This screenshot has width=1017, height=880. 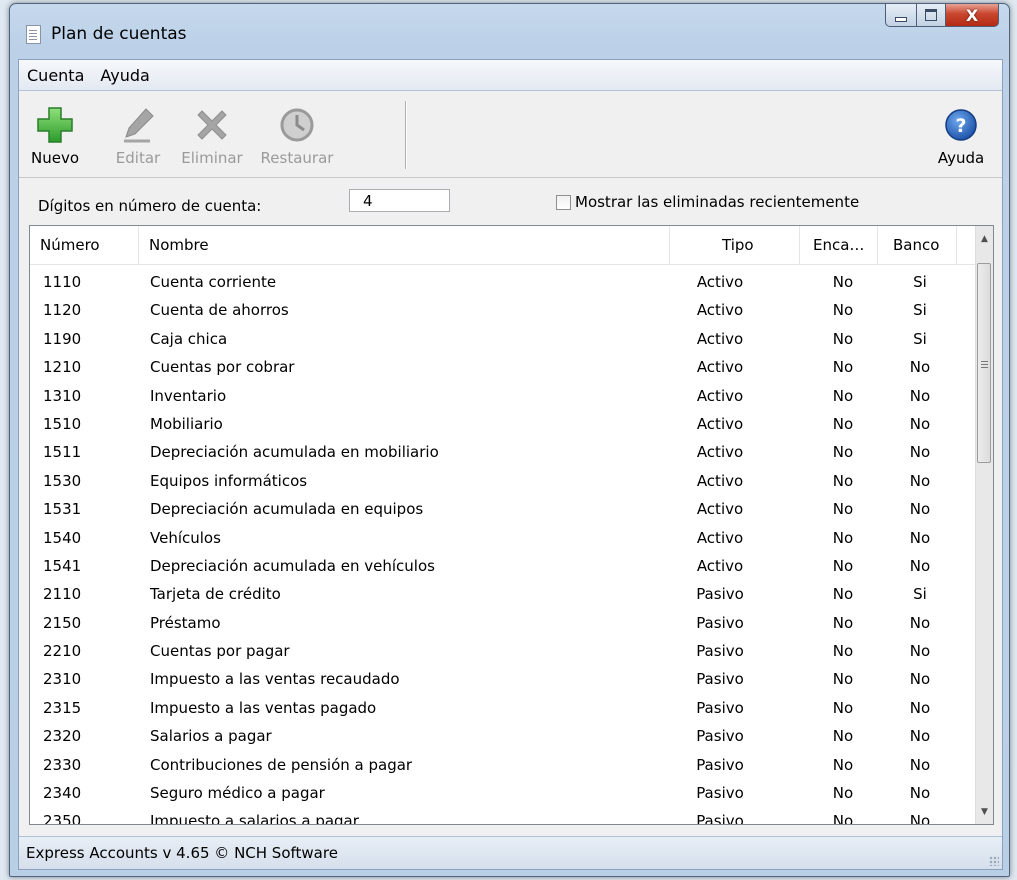 I want to click on scroll-down-arrow-icon: ▼, so click(x=984, y=811).